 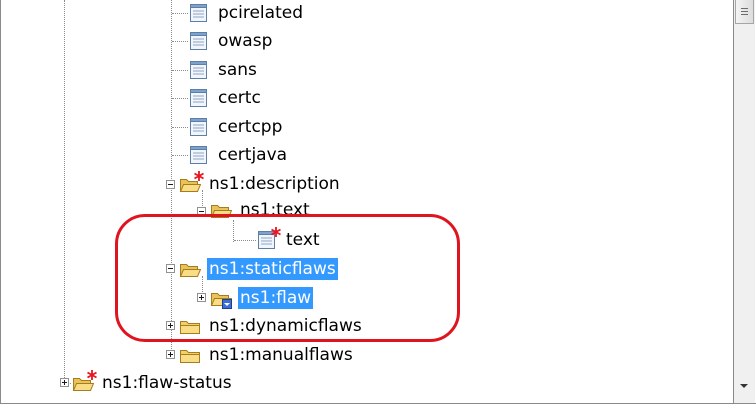 I want to click on tree-node: owasp, so click(x=231, y=41).